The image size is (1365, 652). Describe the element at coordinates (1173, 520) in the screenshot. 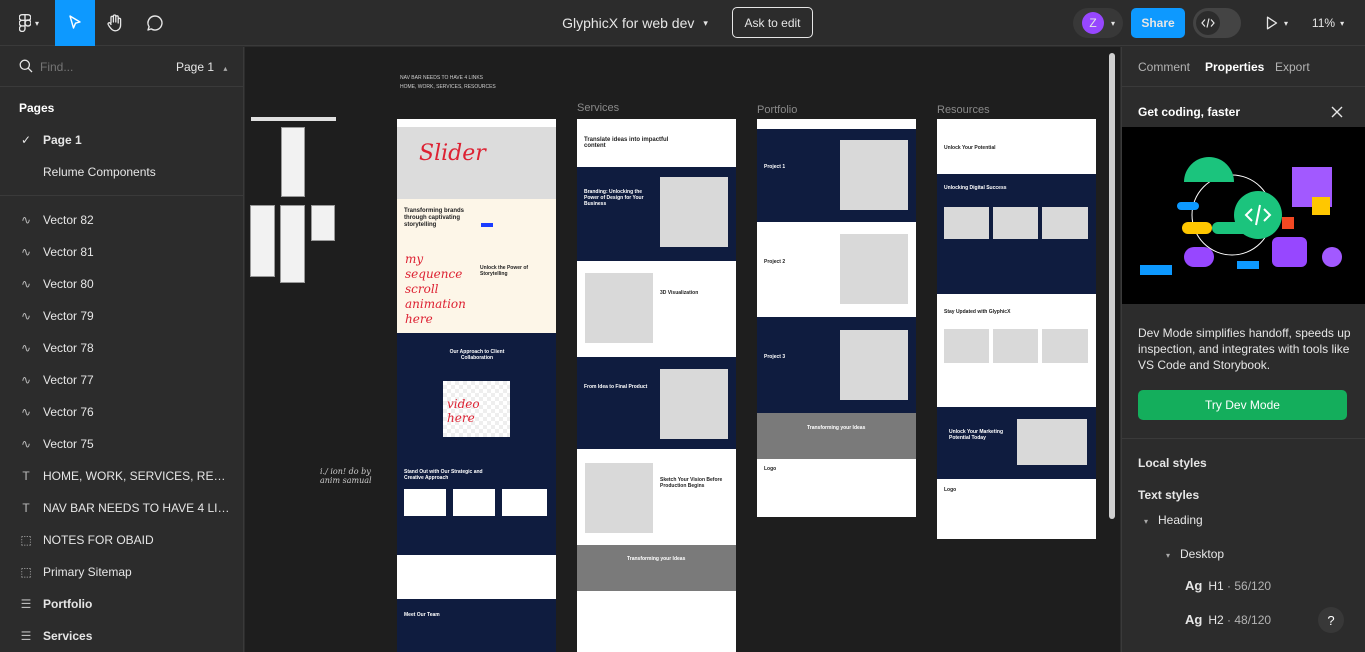

I see `heading-group: ▾ Heading` at that location.